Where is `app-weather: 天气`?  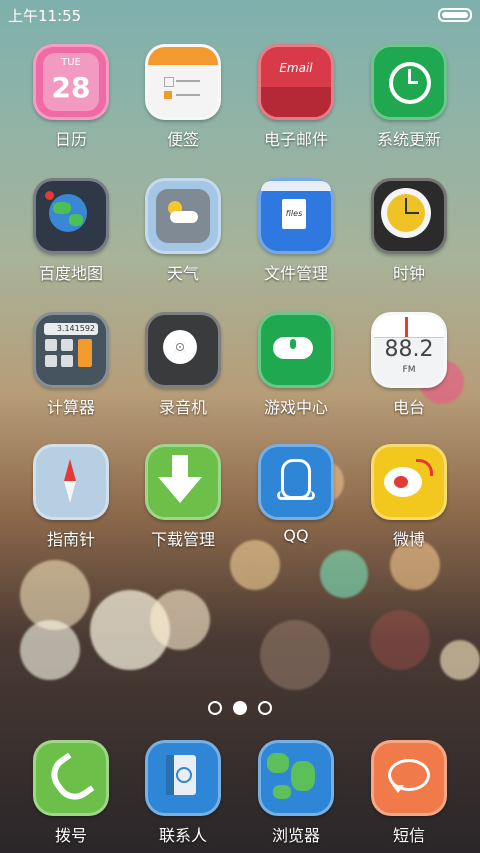 app-weather: 天气 is located at coordinates (183, 231).